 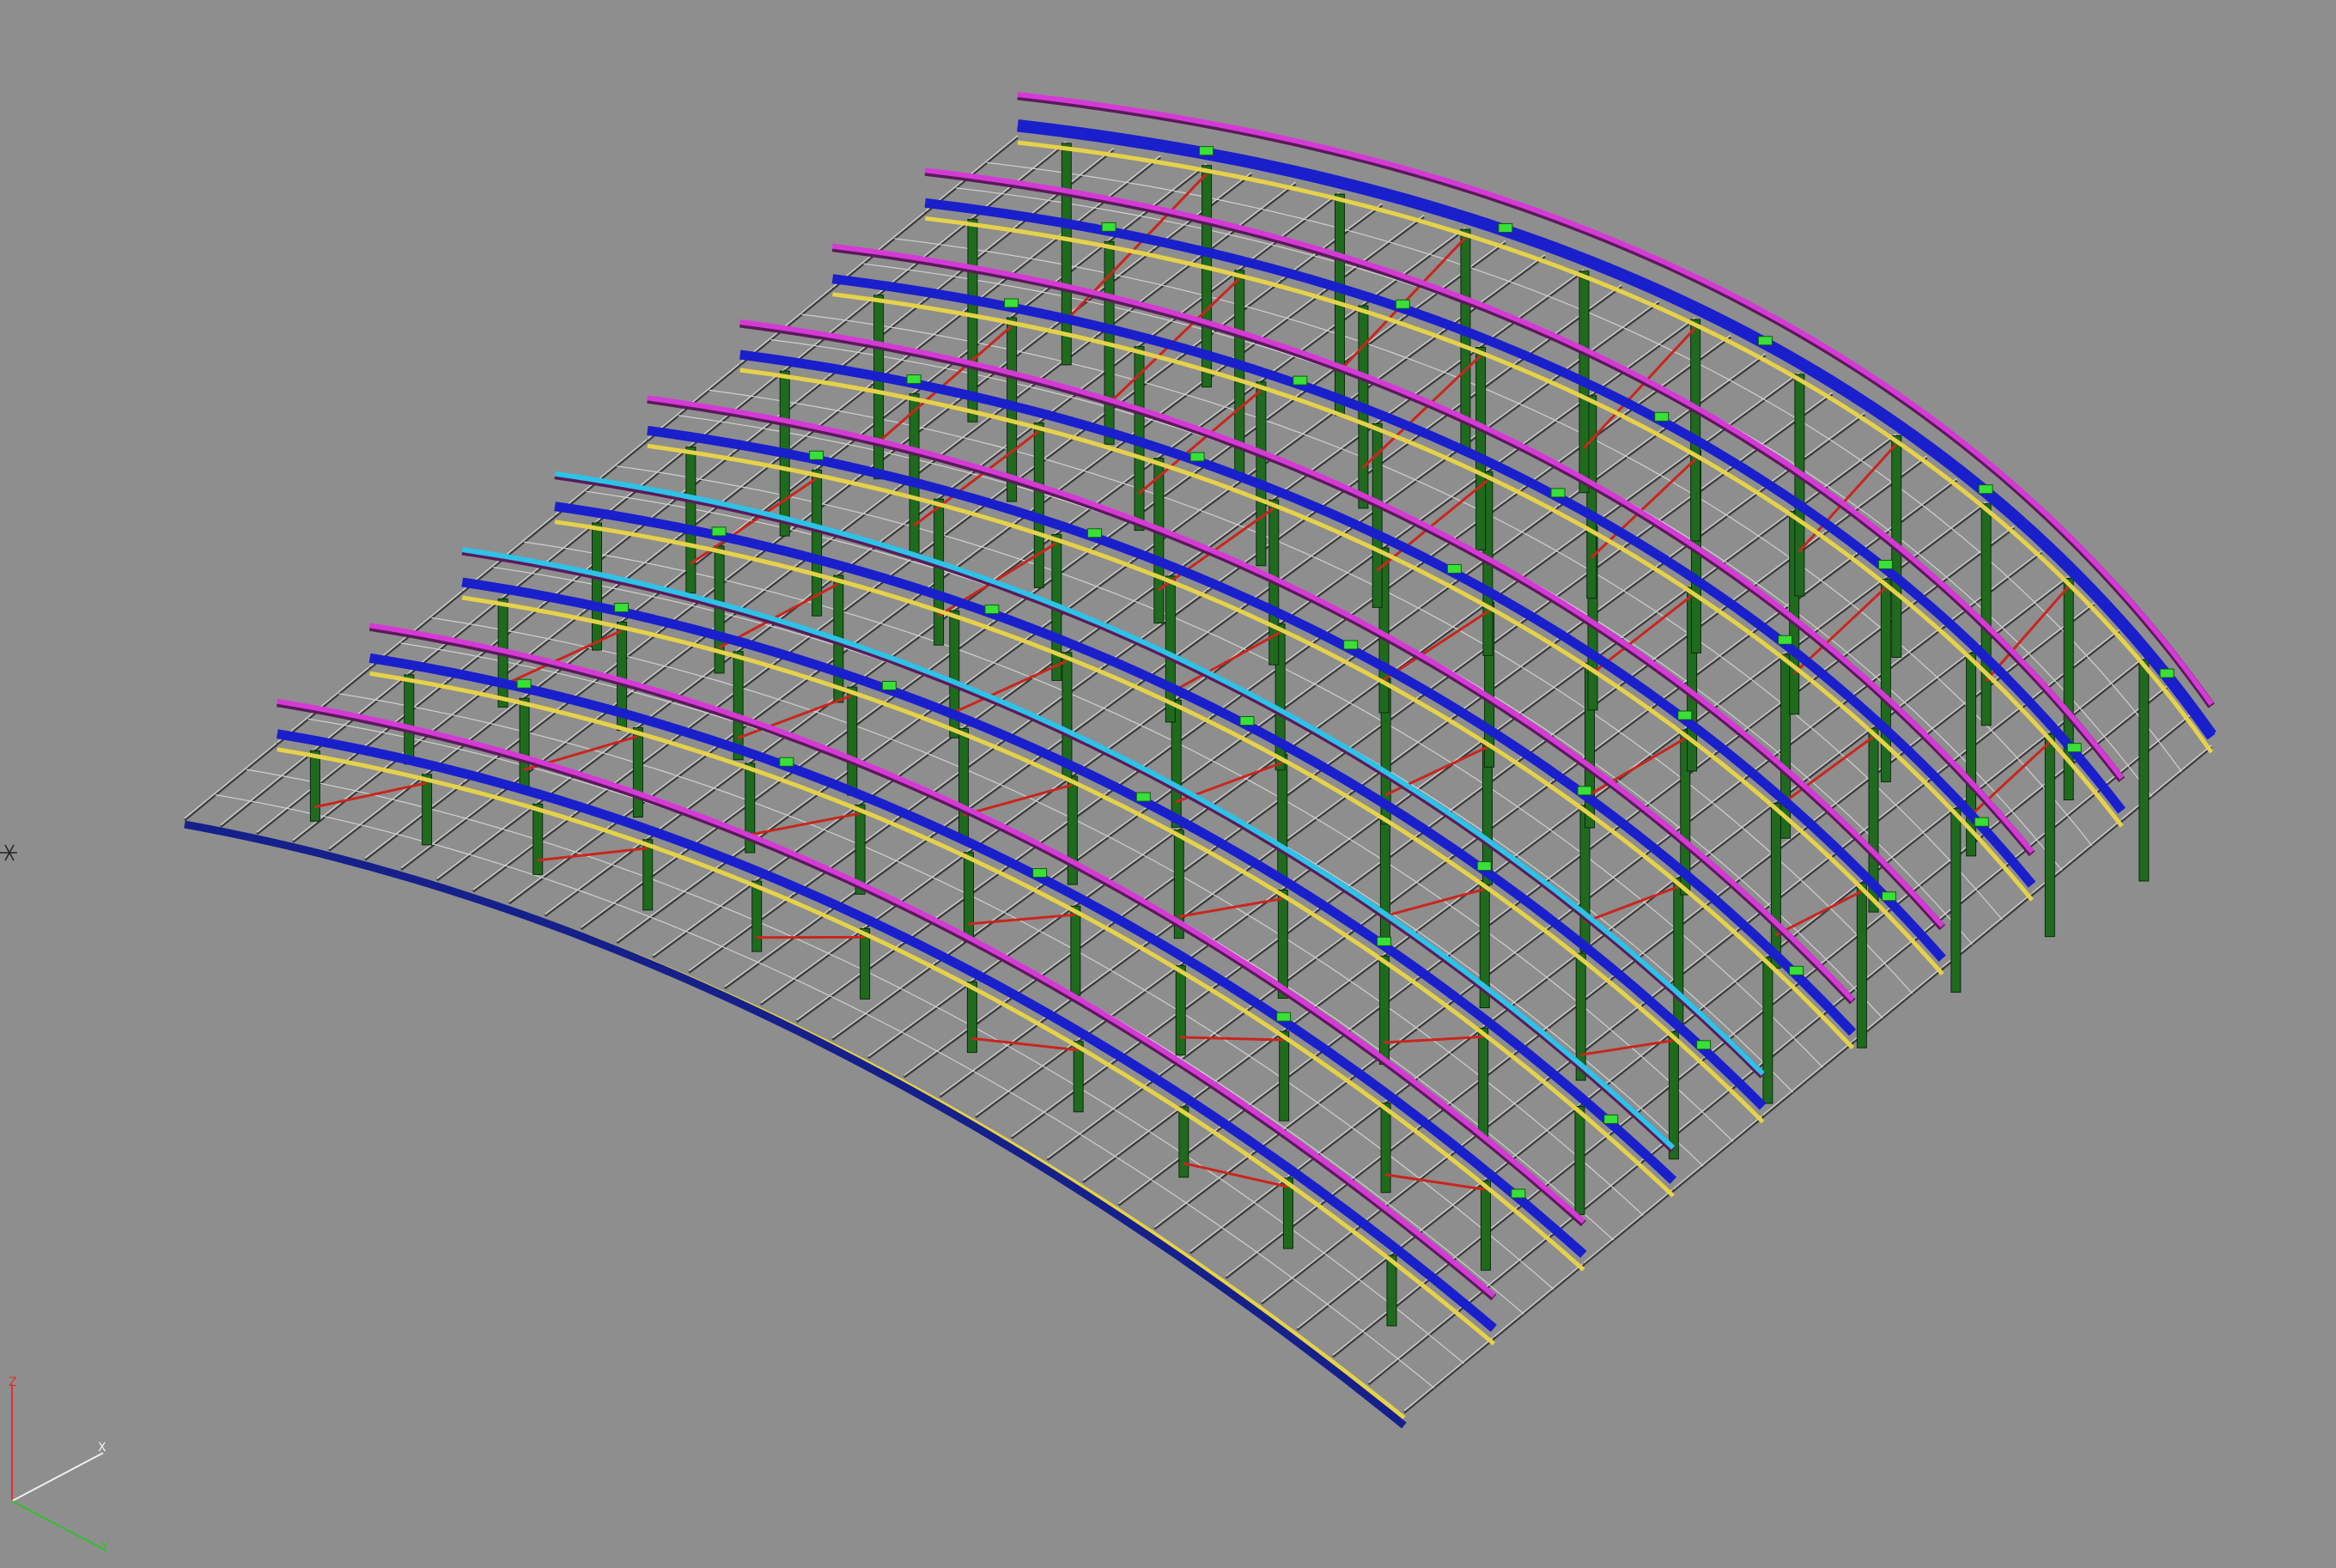 I want to click on z-axis-label: Z, so click(x=13, y=1382).